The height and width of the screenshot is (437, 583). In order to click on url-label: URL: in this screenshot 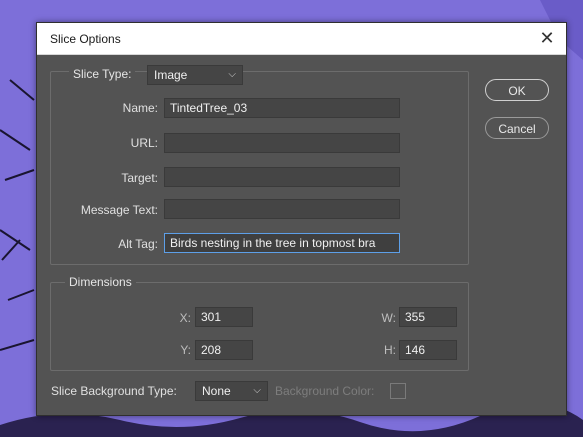, I will do `click(144, 143)`.